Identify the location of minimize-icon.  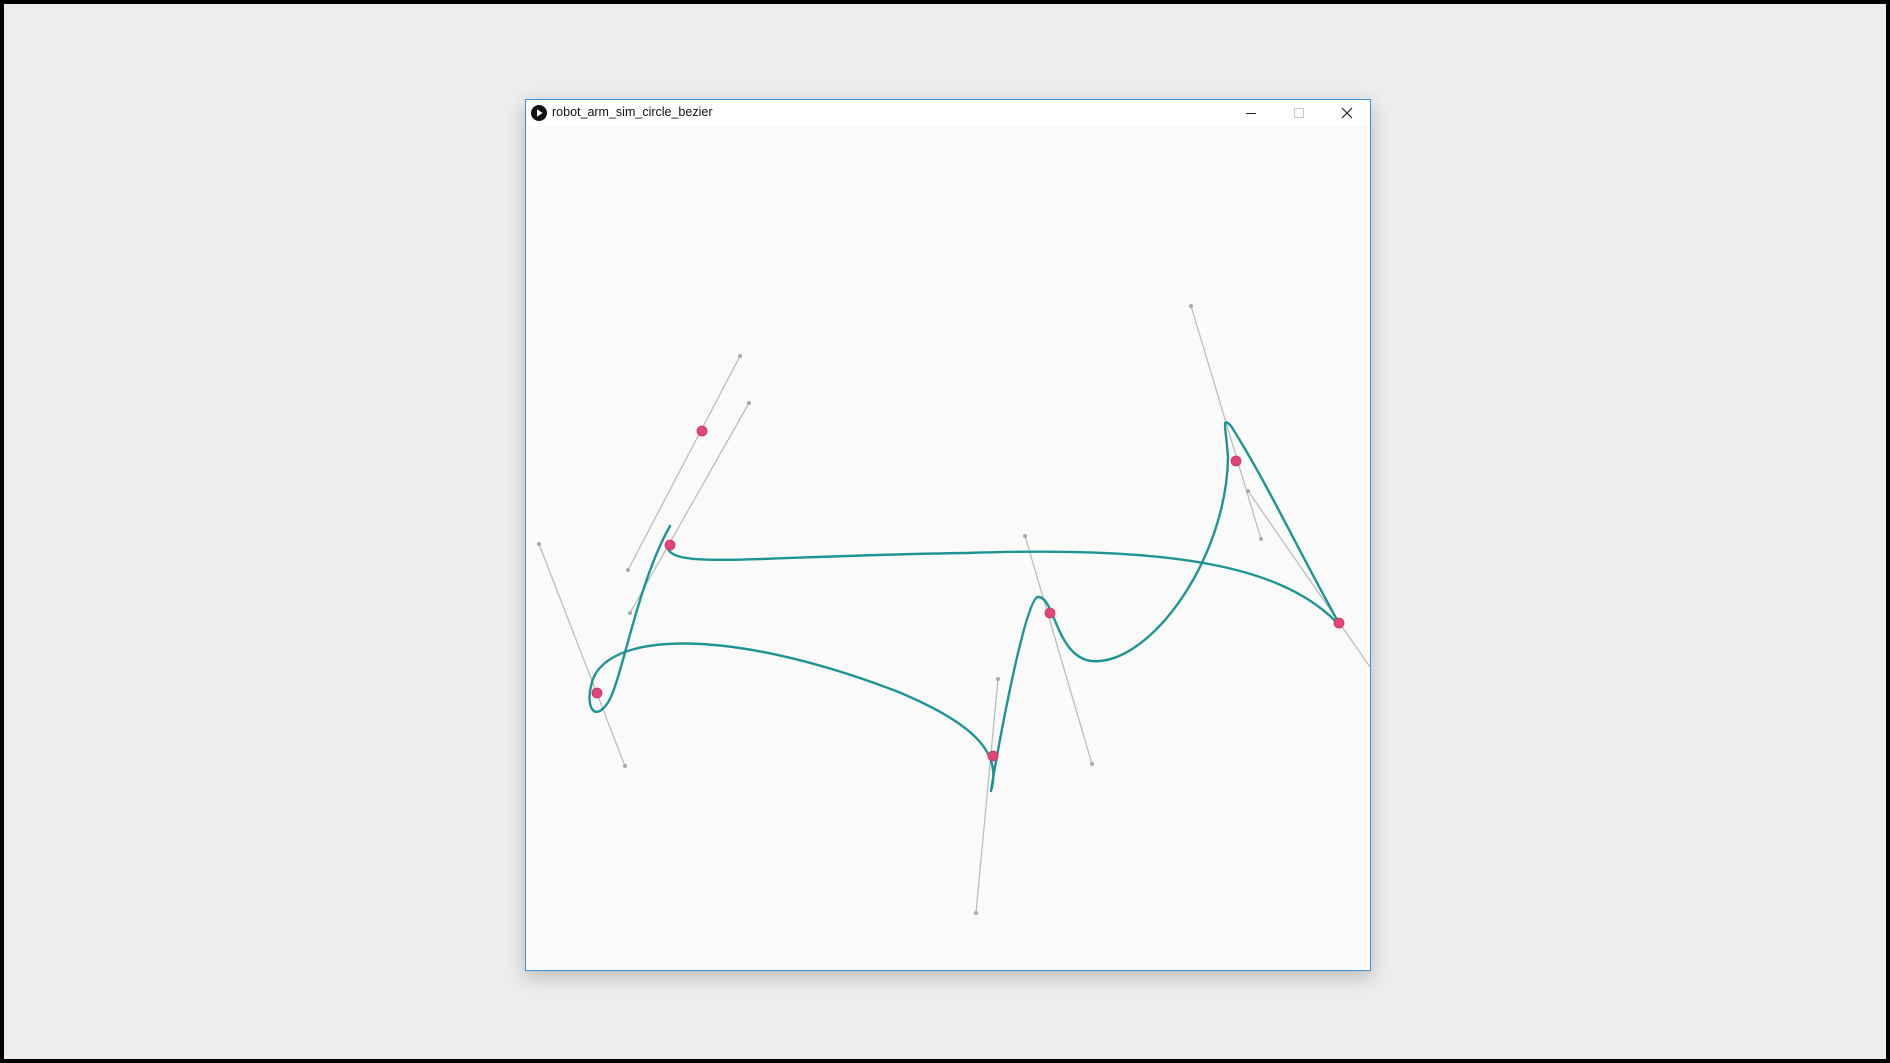
(1251, 113).